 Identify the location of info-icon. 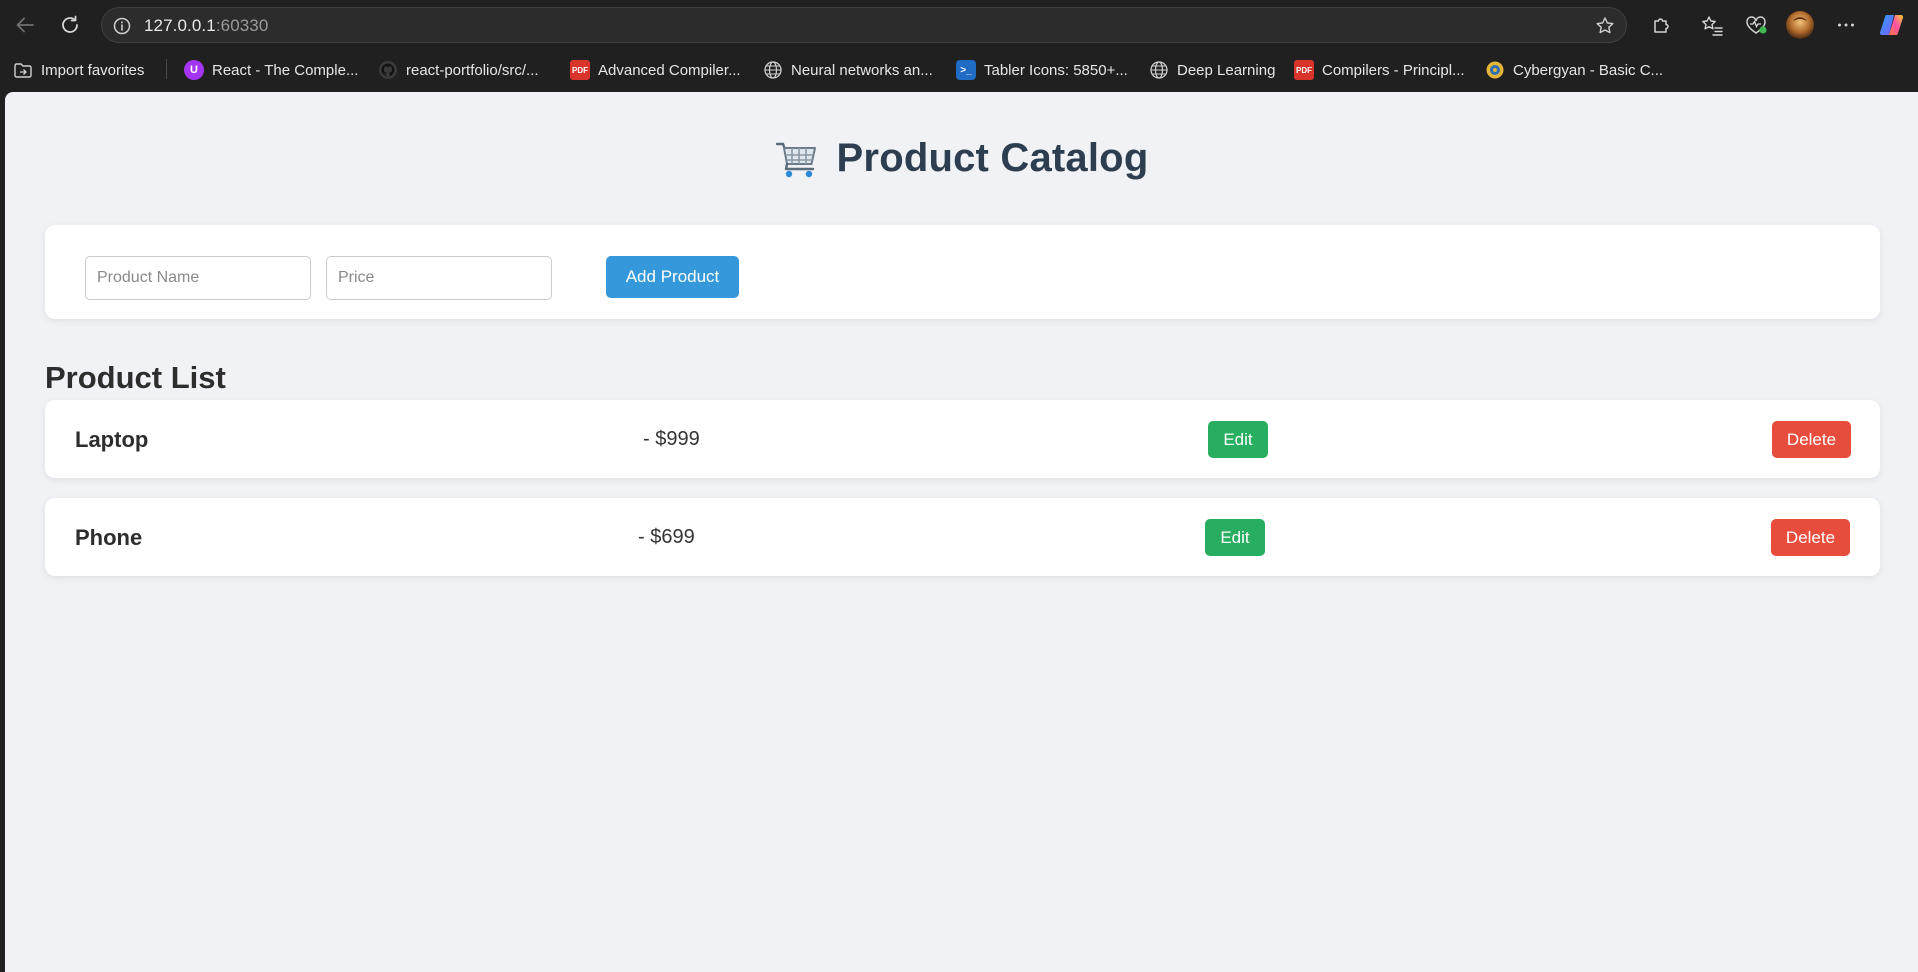
(122, 26).